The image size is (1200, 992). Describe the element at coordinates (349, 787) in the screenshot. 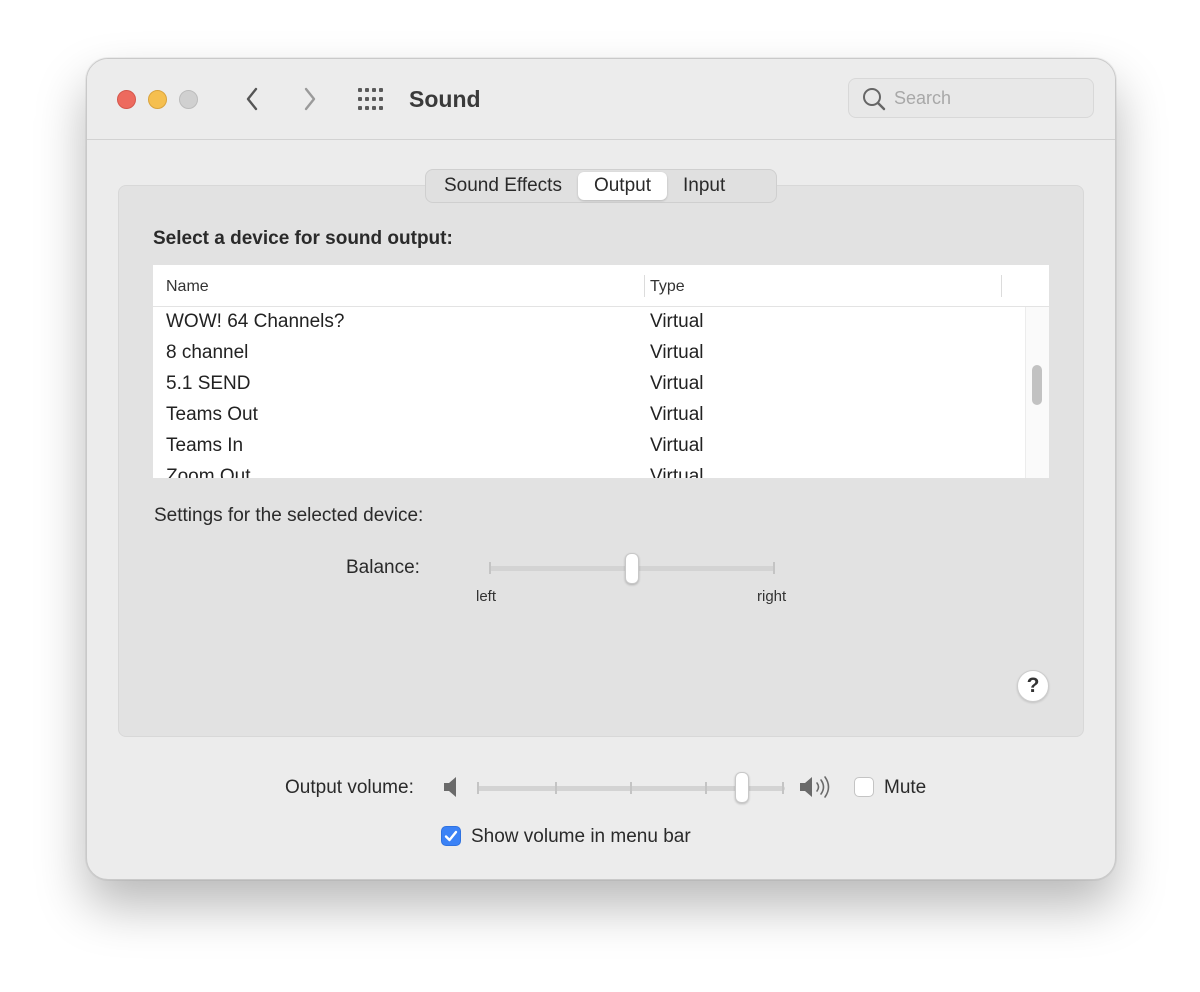

I see `output-volume-label: Output volume:` at that location.